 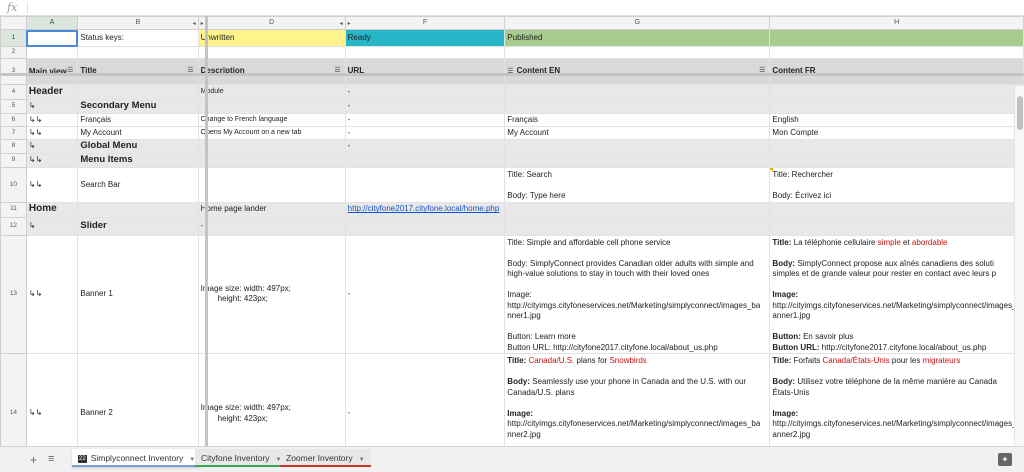 What do you see at coordinates (52, 71) in the screenshot?
I see `header-main-view: Main view ☰` at bounding box center [52, 71].